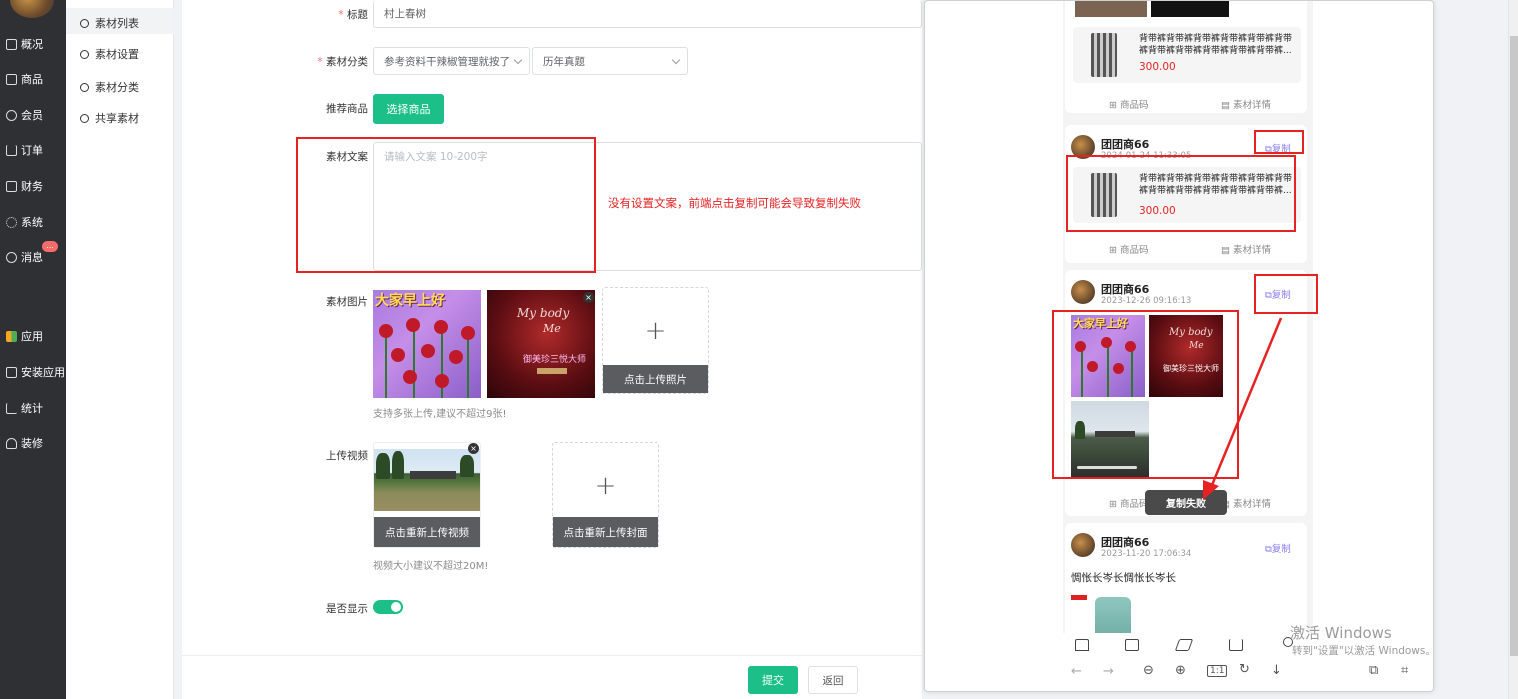 Image resolution: width=1518 pixels, height=699 pixels. What do you see at coordinates (117, 23) in the screenshot?
I see `submenu-label: 素材列表` at bounding box center [117, 23].